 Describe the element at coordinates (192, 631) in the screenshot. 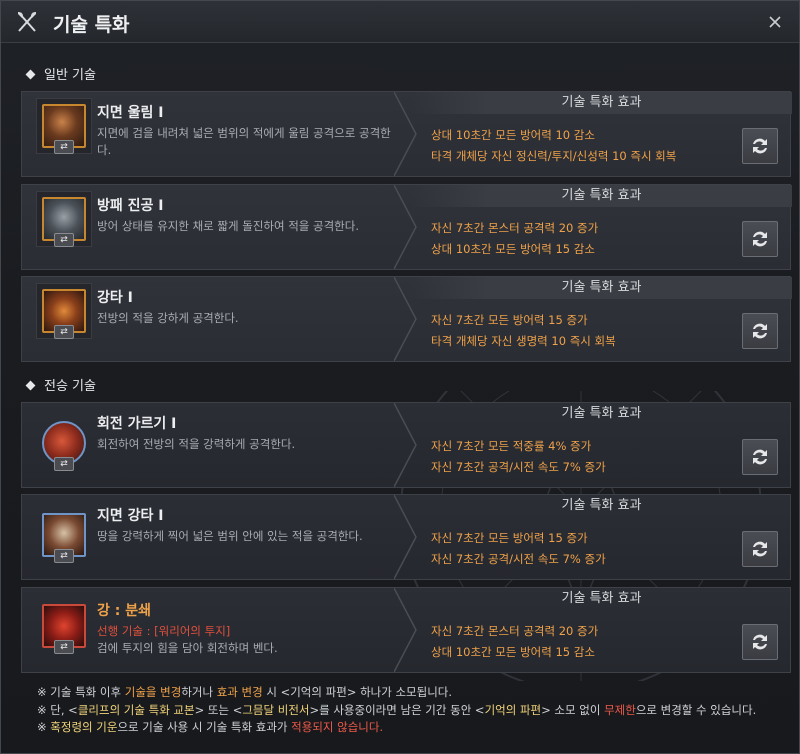

I see `prerequisite-value: [워리어의 투지]` at that location.